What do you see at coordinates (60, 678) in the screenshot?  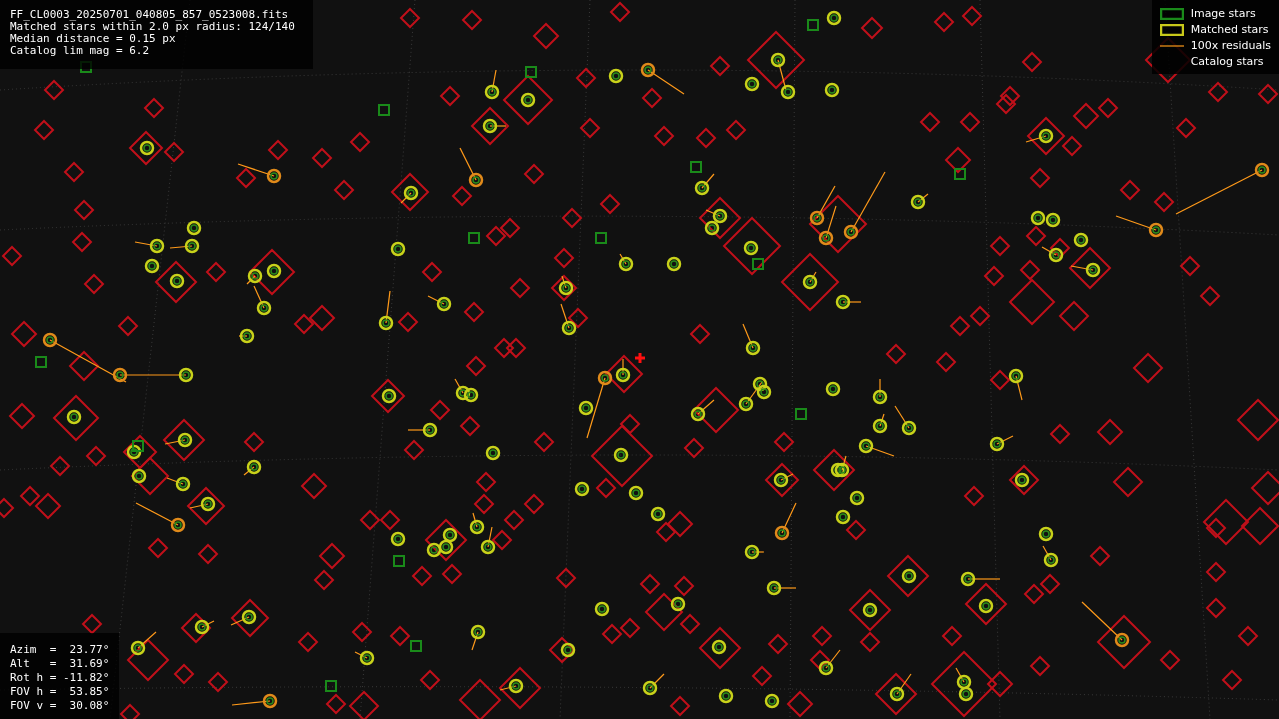 I see `pointing-text: Rot h = -11.82°` at bounding box center [60, 678].